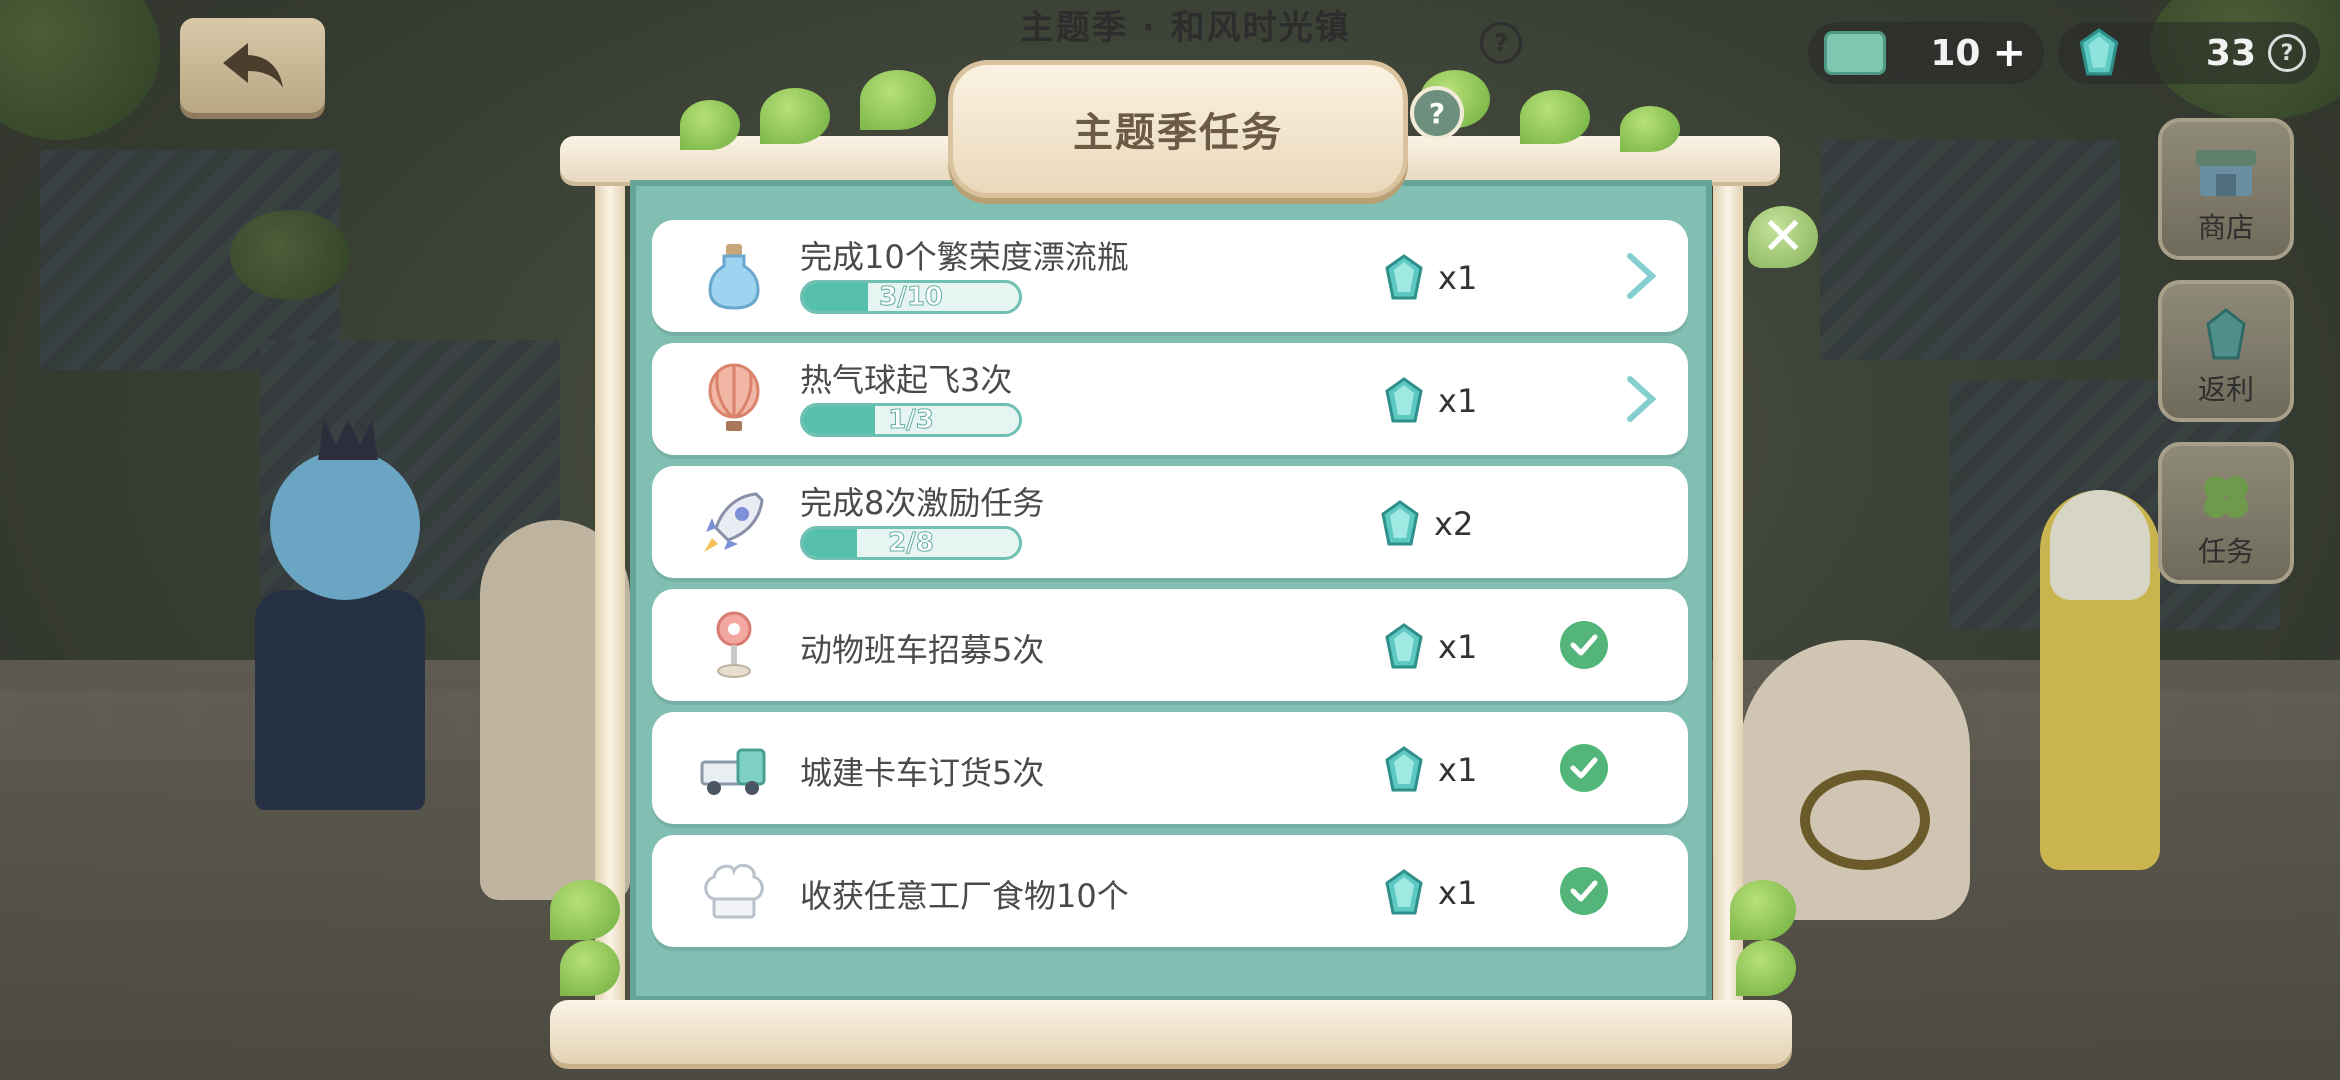 The width and height of the screenshot is (2340, 1080). I want to click on progress-bar: 3/10, so click(911, 297).